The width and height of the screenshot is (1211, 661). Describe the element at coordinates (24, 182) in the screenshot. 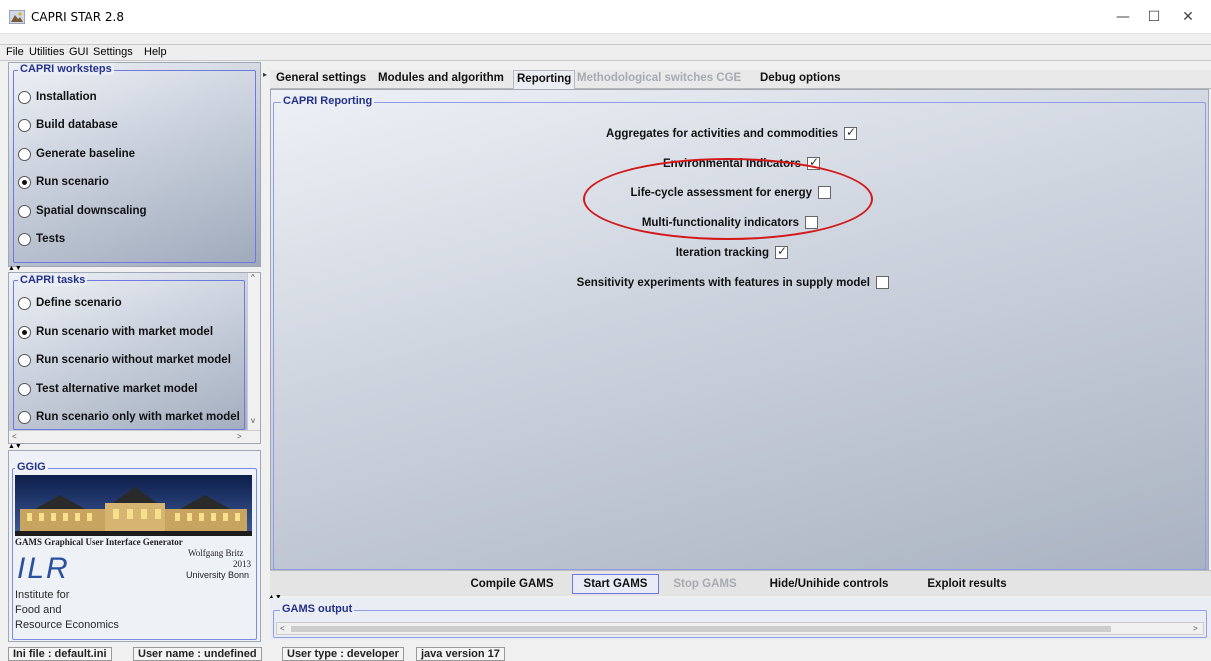

I see `radio-run-scenario-indicator` at that location.